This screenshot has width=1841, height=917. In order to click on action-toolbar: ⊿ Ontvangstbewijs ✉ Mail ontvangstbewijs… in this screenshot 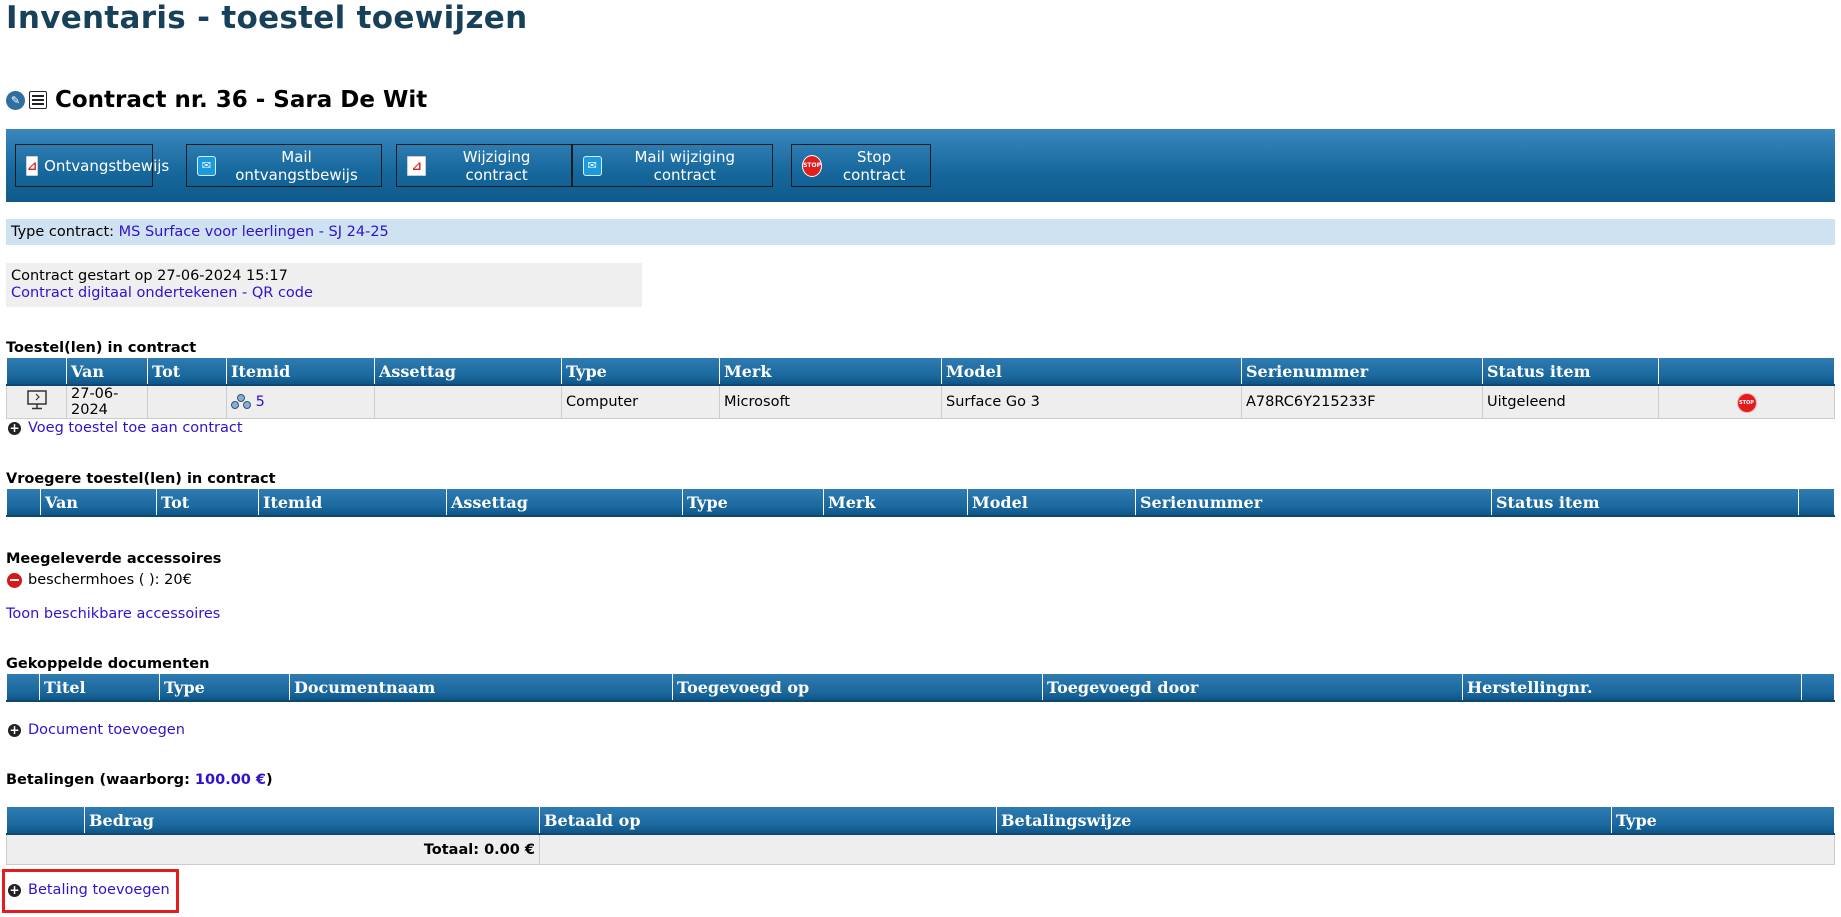, I will do `click(920, 165)`.